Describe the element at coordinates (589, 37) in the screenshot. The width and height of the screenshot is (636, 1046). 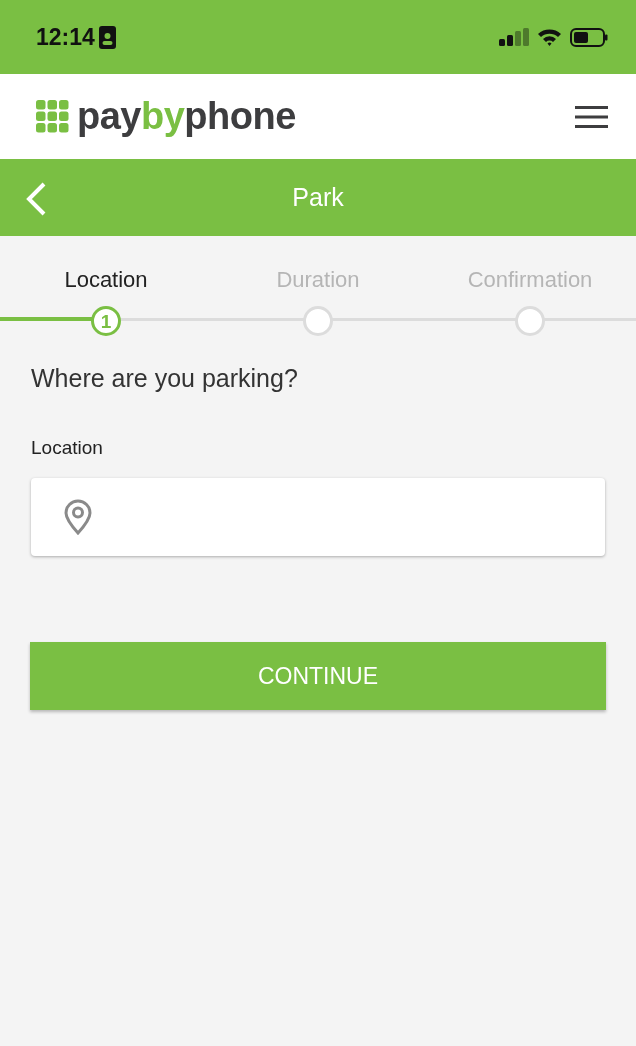
I see `battery-icon` at that location.